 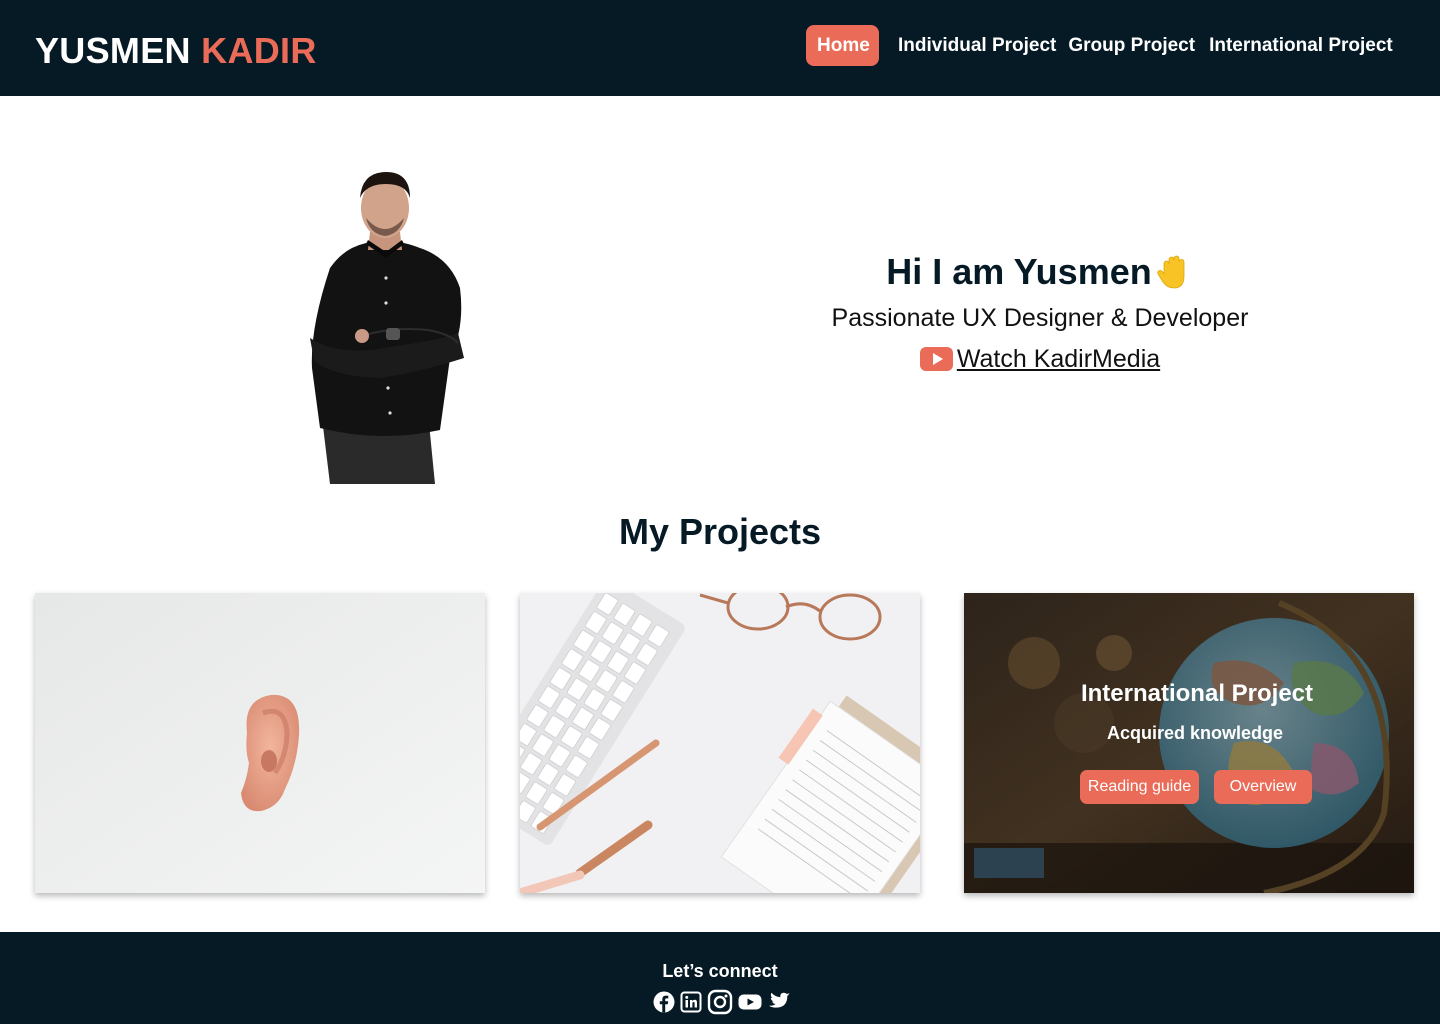 I want to click on waving-hand-icon, so click(x=1174, y=272).